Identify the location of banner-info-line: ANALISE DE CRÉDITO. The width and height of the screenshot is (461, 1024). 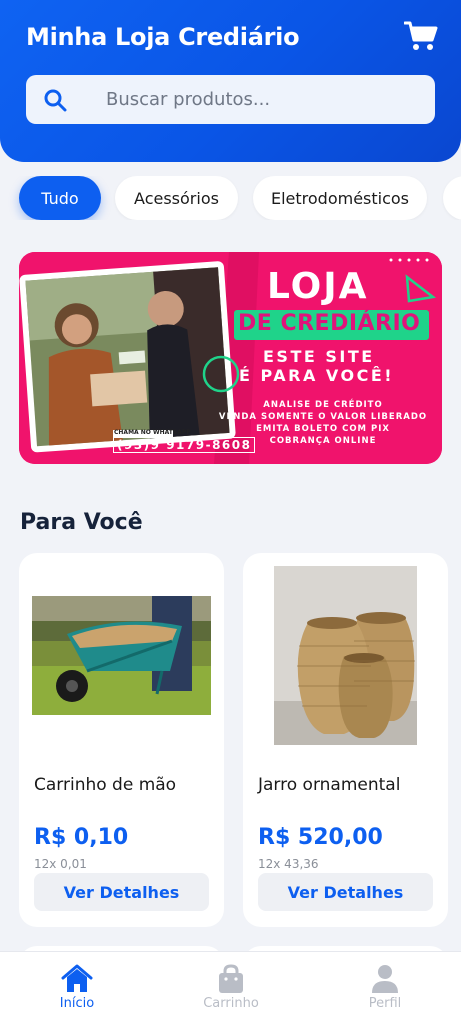
(323, 405).